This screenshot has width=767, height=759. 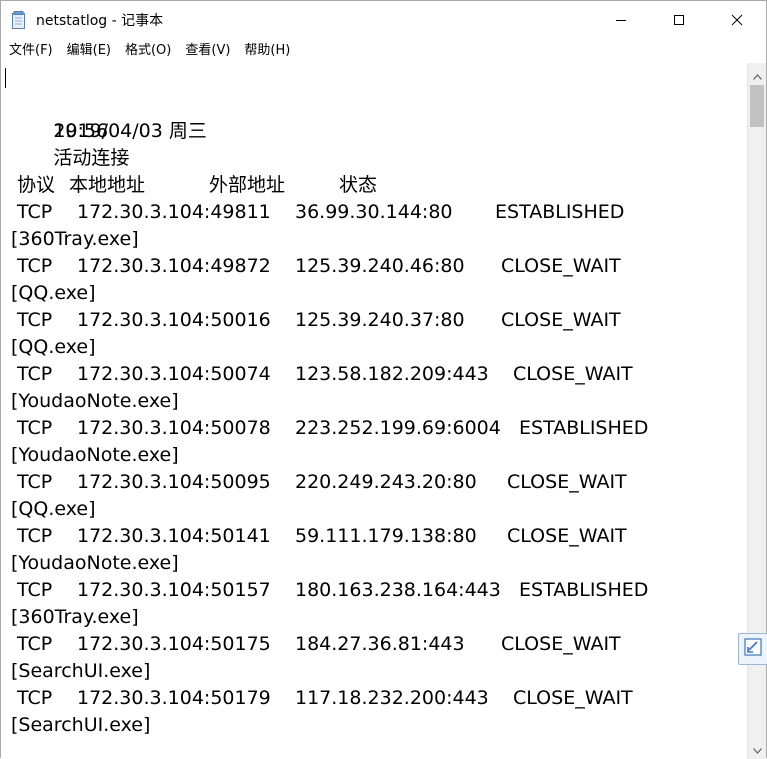 I want to click on conn-local-address: 172.30.3.104:49872, so click(x=174, y=266).